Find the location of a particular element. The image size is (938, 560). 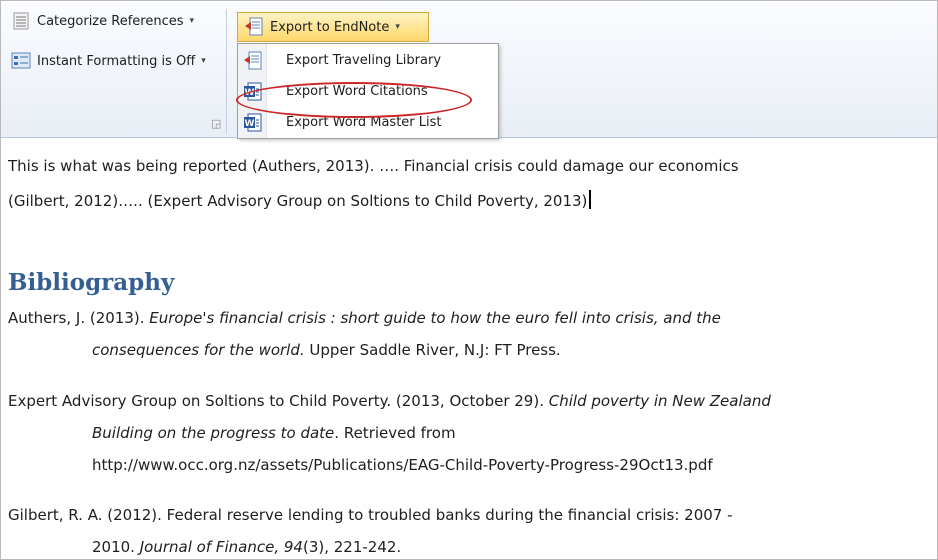

bib-title: consequences for the world. is located at coordinates (198, 350).